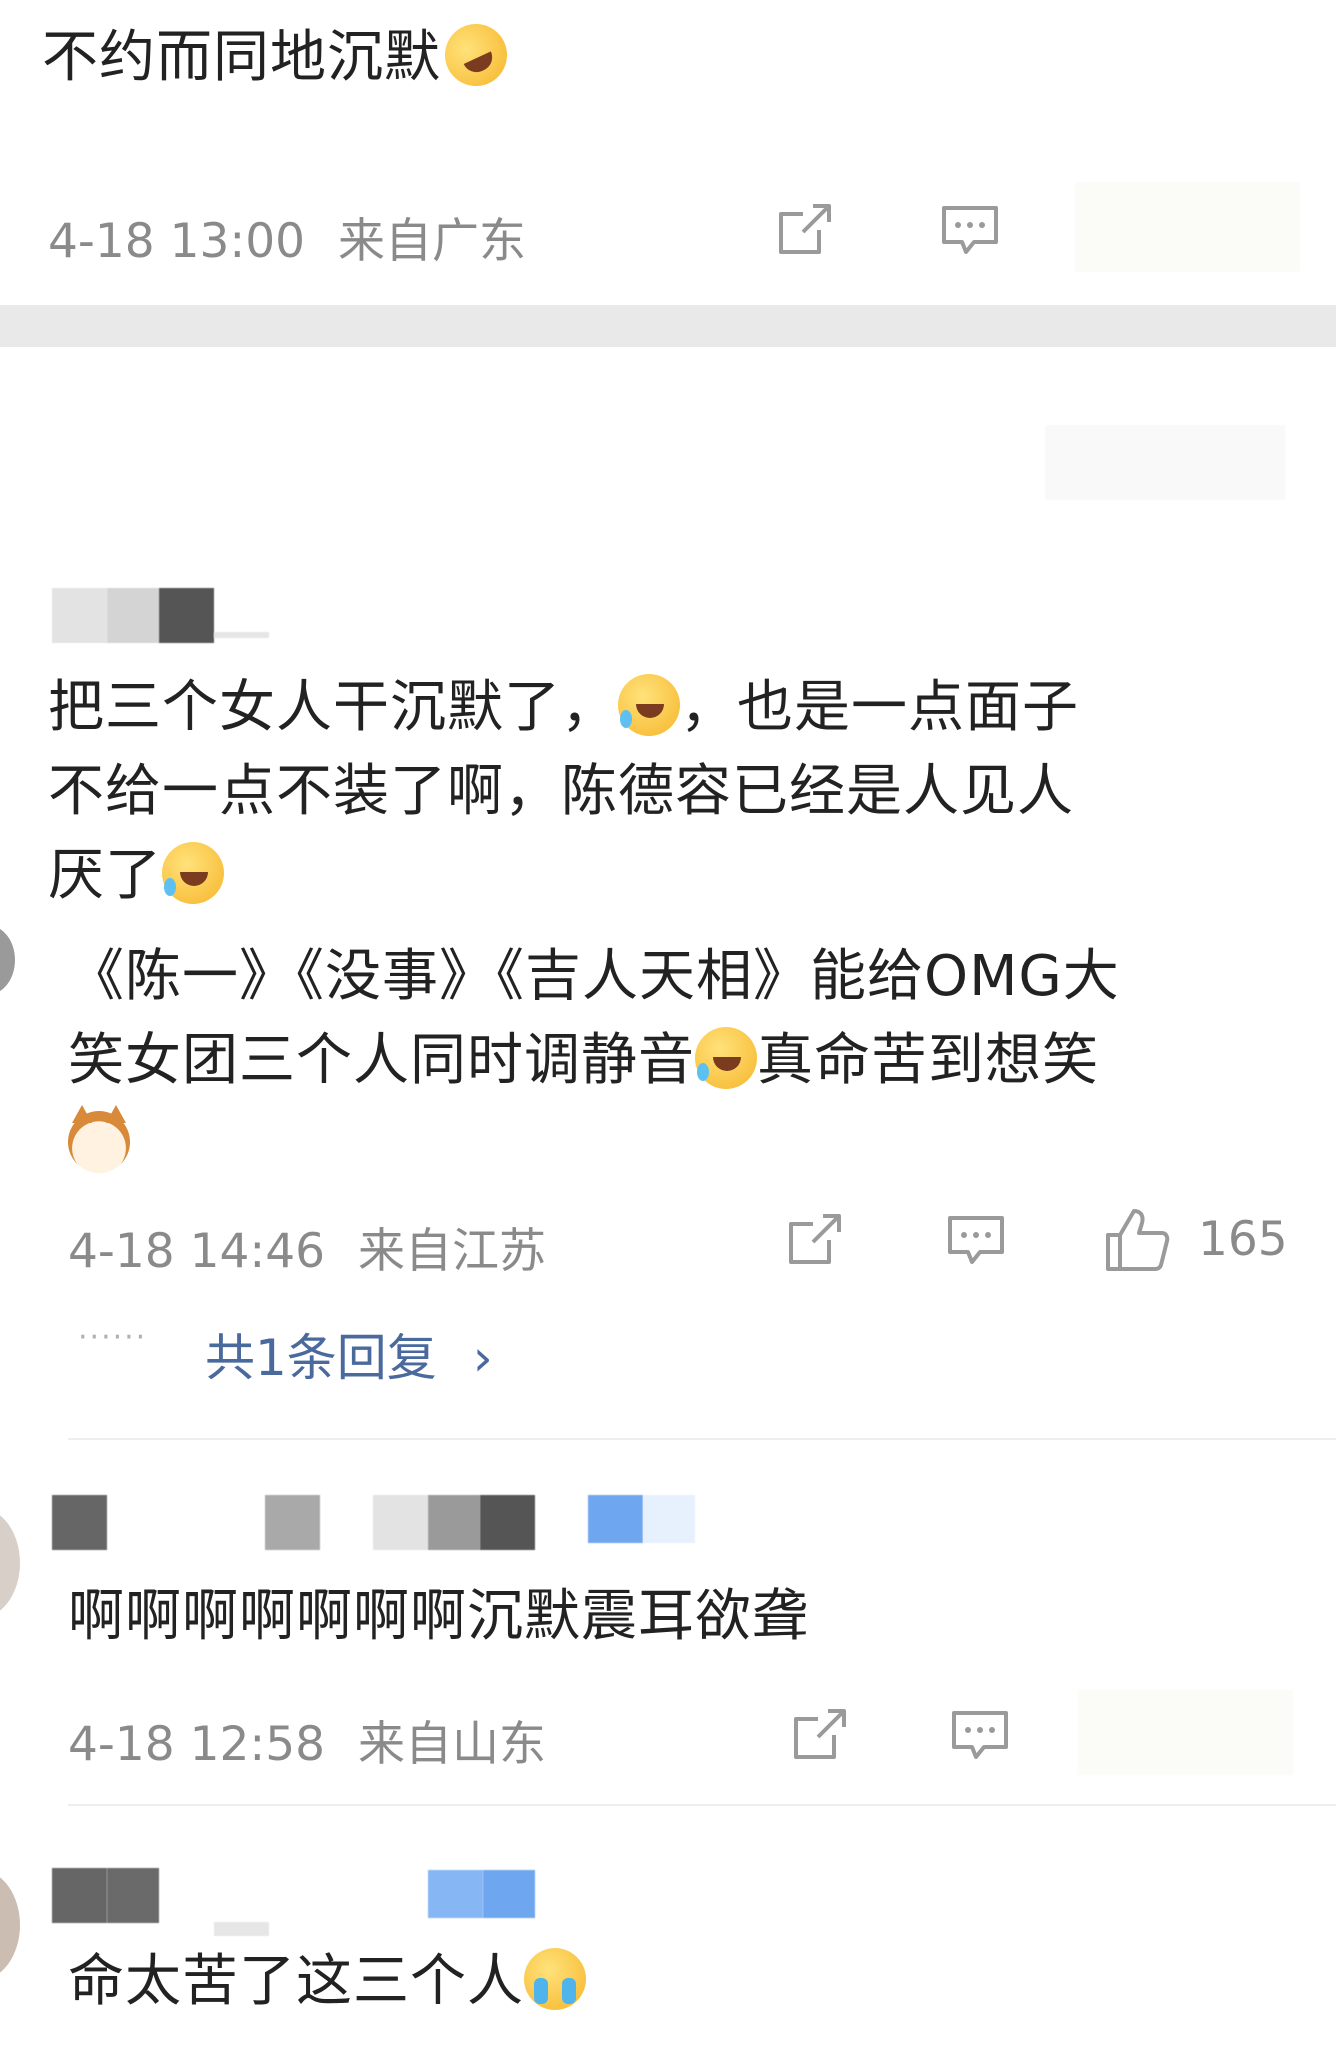 The width and height of the screenshot is (1336, 2048). I want to click on comment-text: 啊啊啊啊啊啊啊沉默震耳欲聋, so click(438, 1616).